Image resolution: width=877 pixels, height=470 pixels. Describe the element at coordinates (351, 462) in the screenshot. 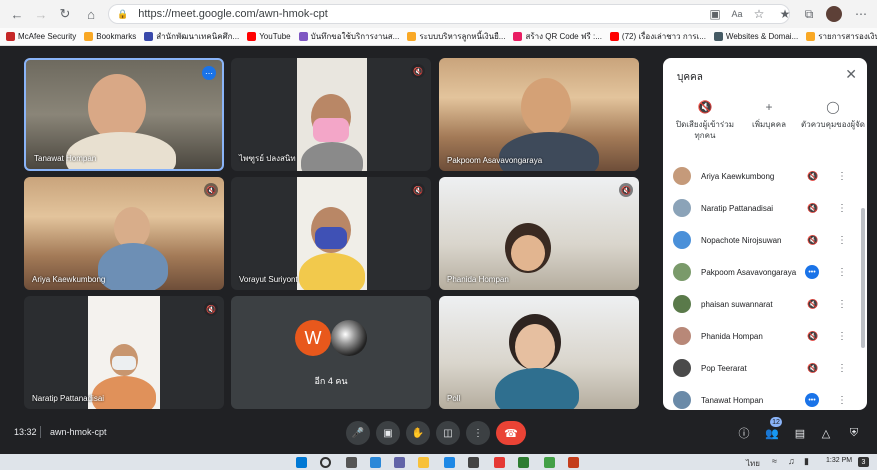

I see `task-view-icon` at that location.